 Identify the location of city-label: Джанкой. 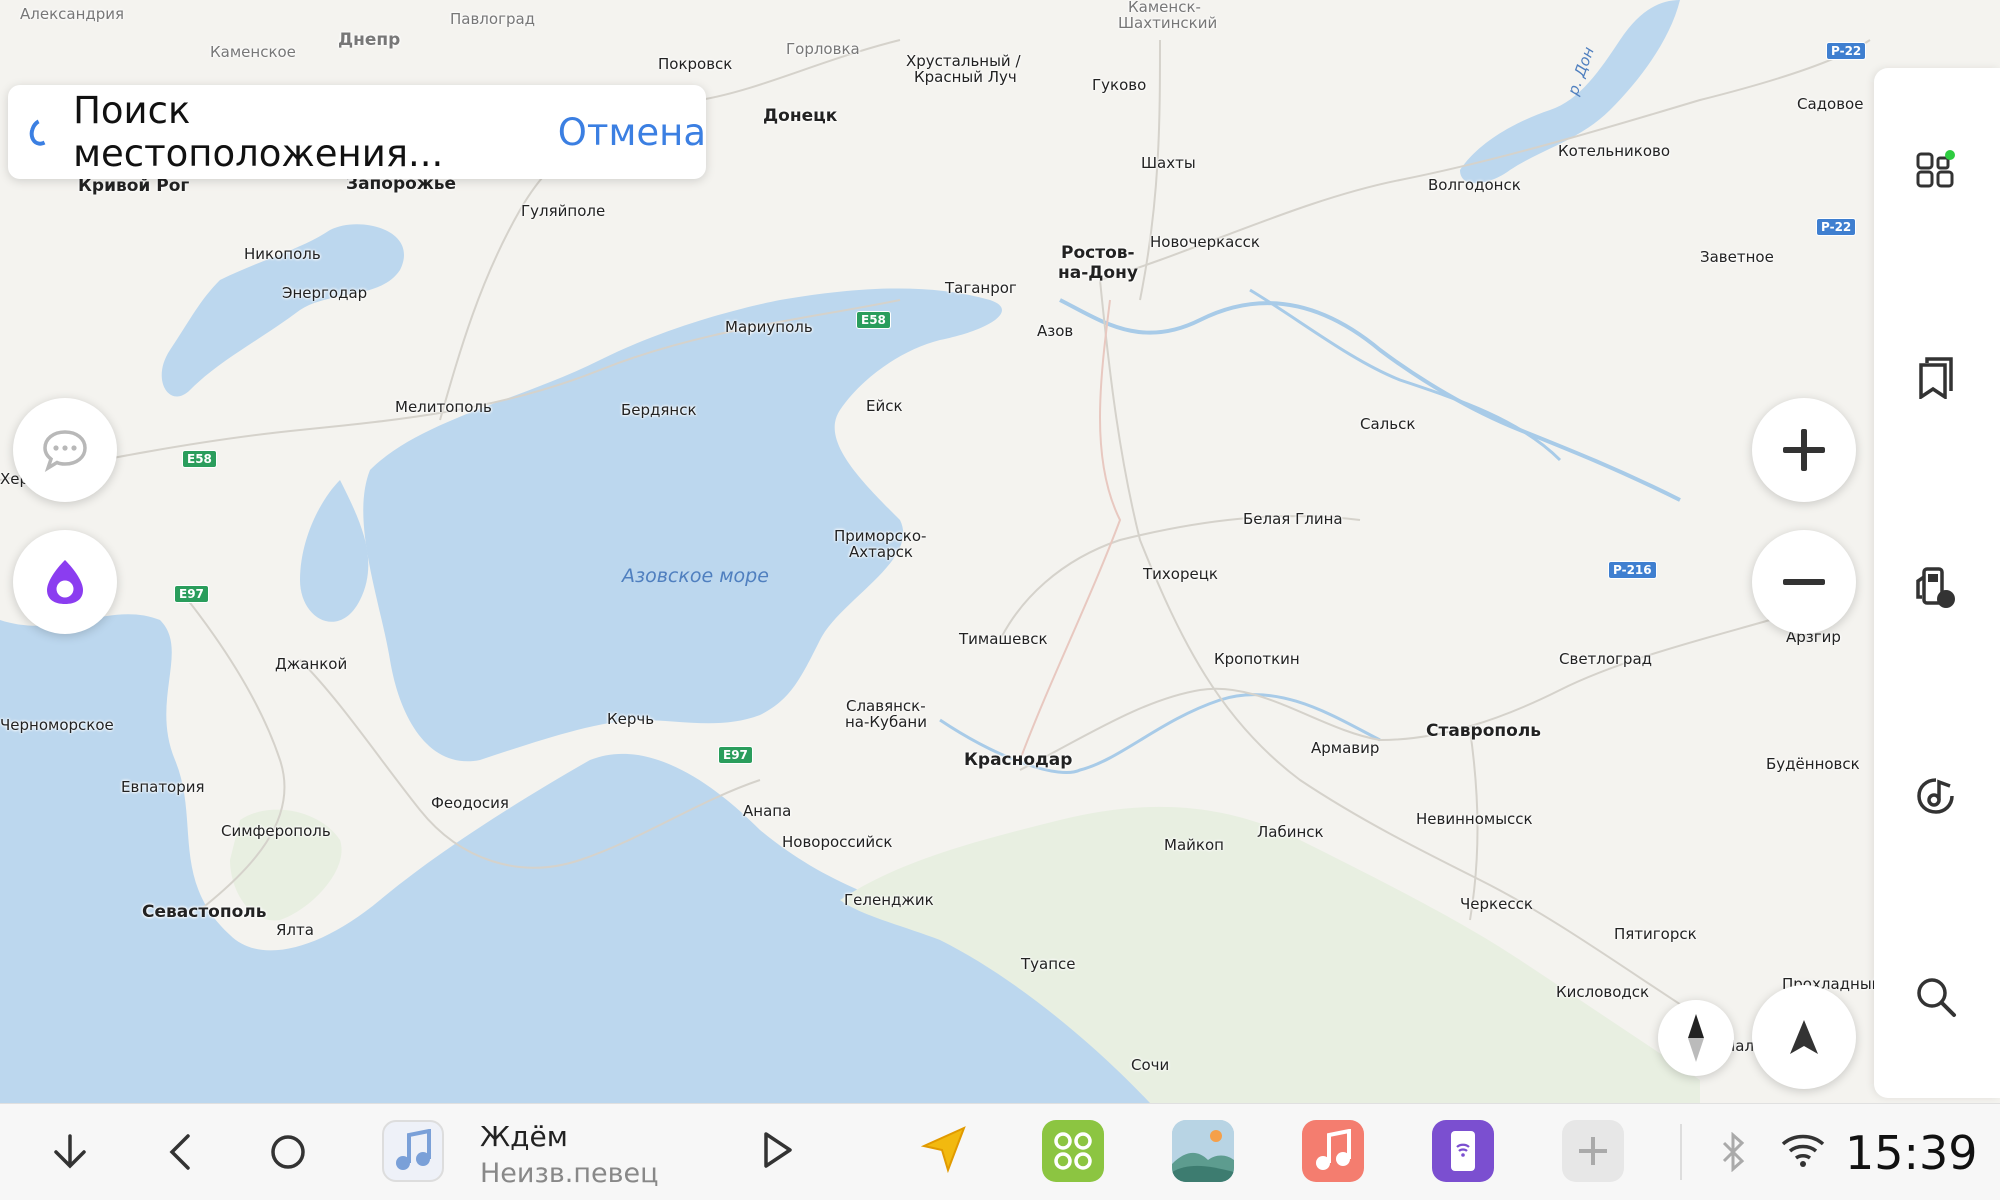
(311, 664).